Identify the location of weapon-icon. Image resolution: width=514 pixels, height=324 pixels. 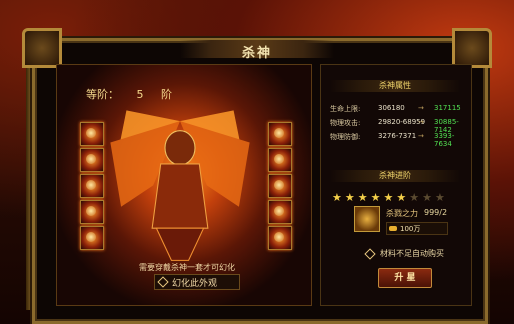
(91, 133).